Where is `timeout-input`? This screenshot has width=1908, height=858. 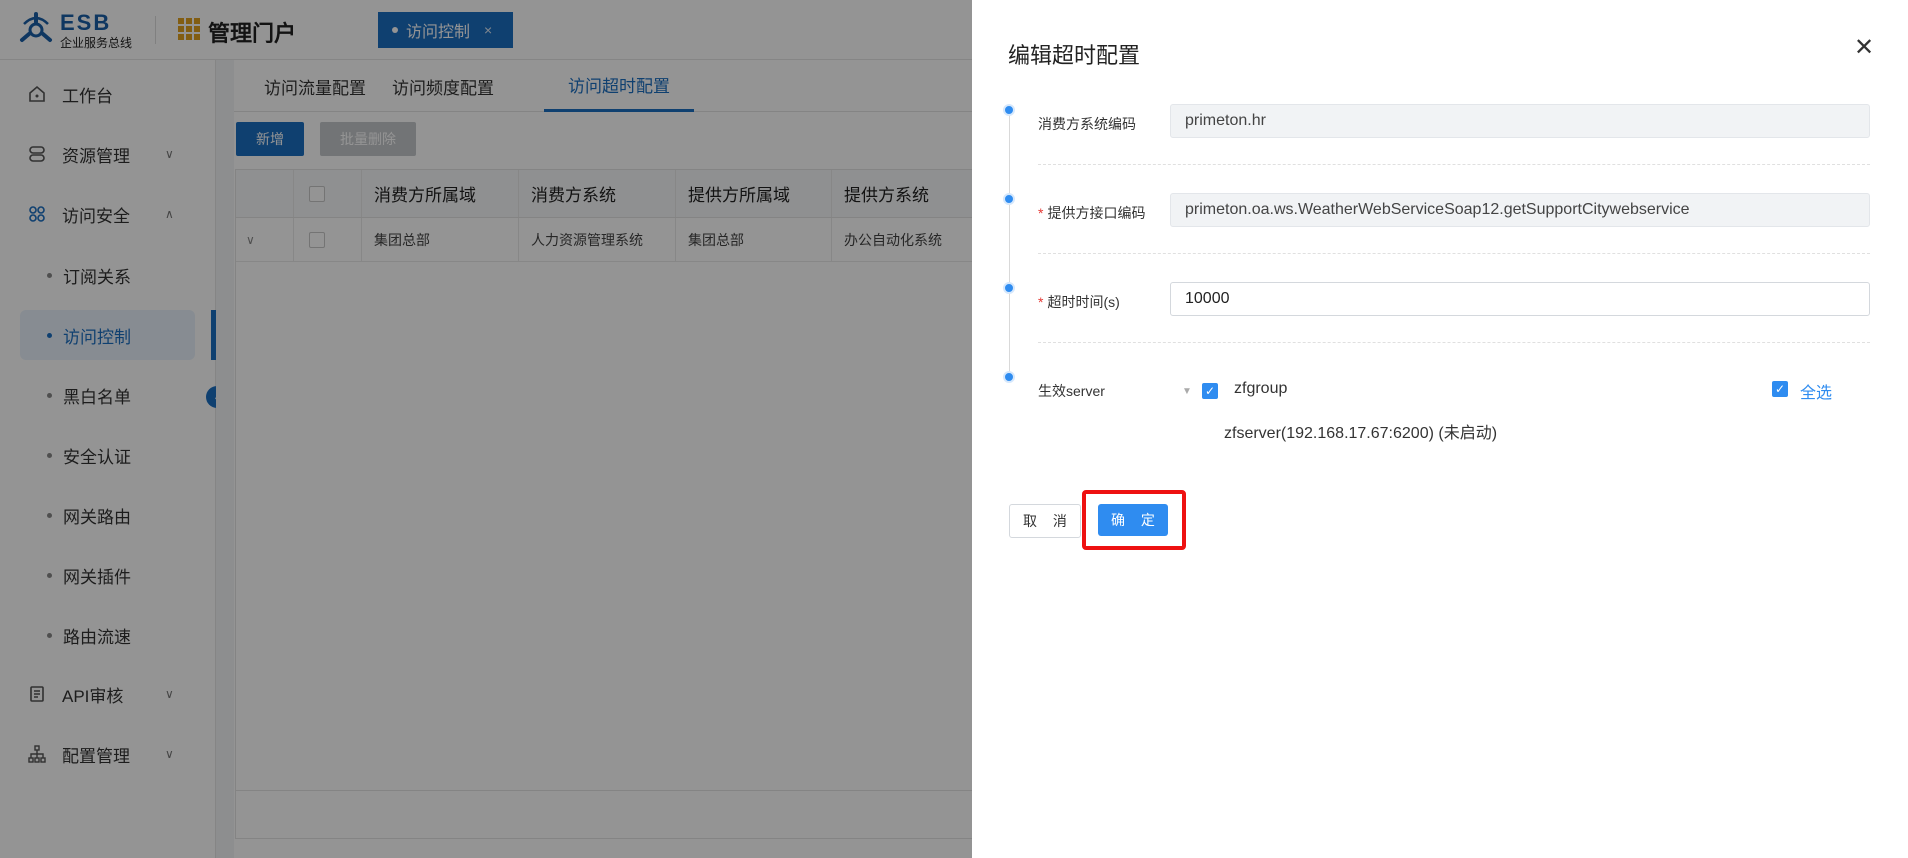
timeout-input is located at coordinates (1520, 299).